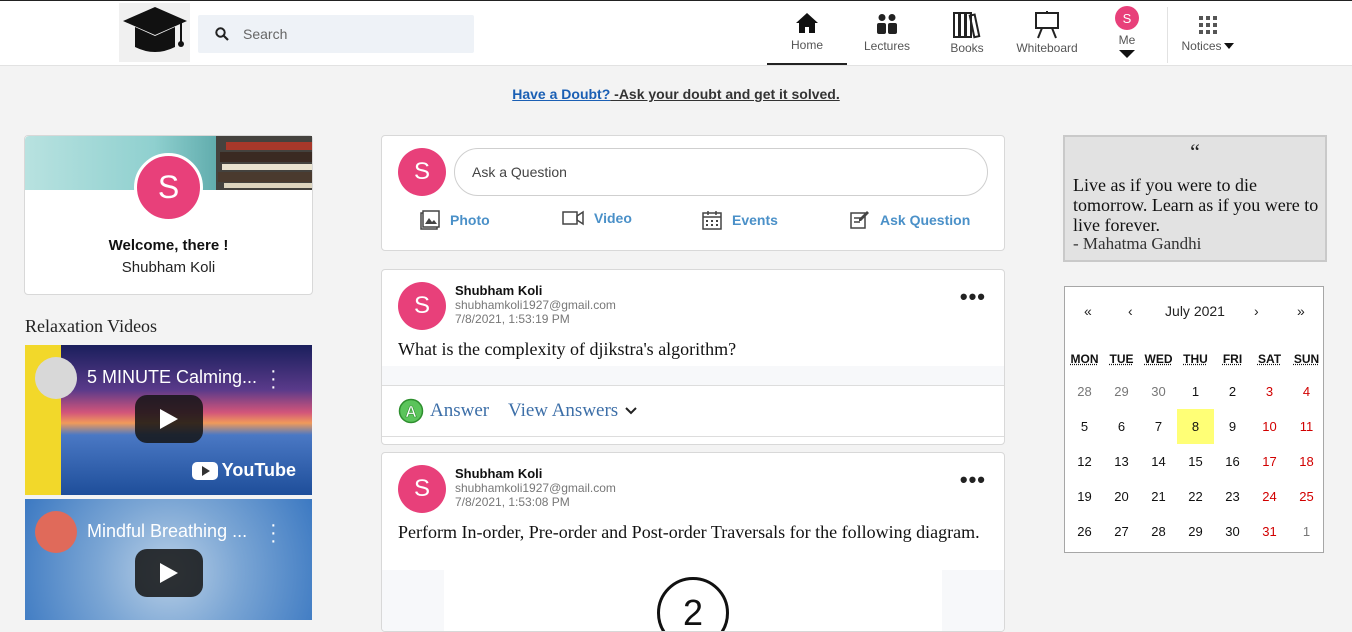  What do you see at coordinates (1269, 461) in the screenshot?
I see `calendar-day: 17` at bounding box center [1269, 461].